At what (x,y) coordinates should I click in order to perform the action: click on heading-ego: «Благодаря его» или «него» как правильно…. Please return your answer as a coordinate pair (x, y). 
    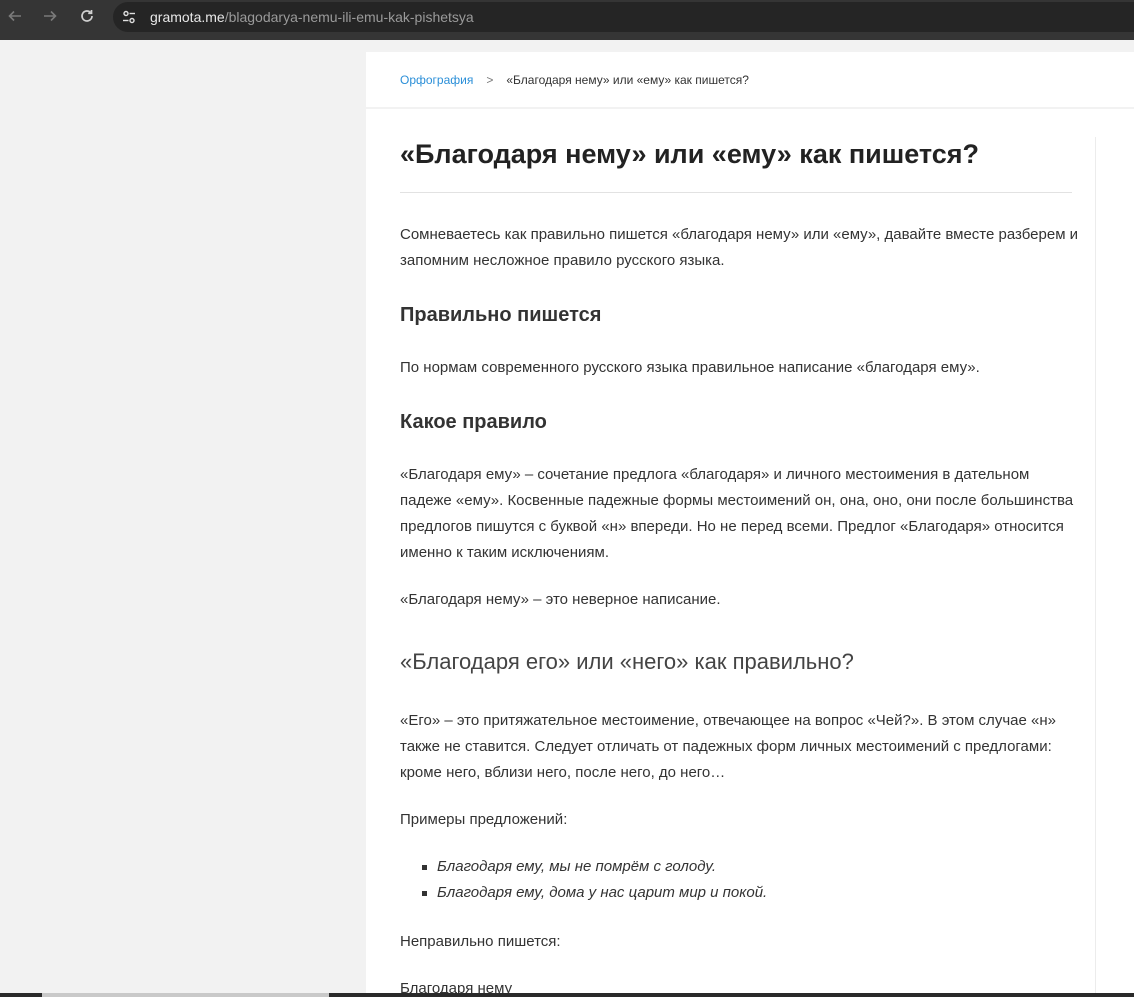
    Looking at the image, I should click on (627, 661).